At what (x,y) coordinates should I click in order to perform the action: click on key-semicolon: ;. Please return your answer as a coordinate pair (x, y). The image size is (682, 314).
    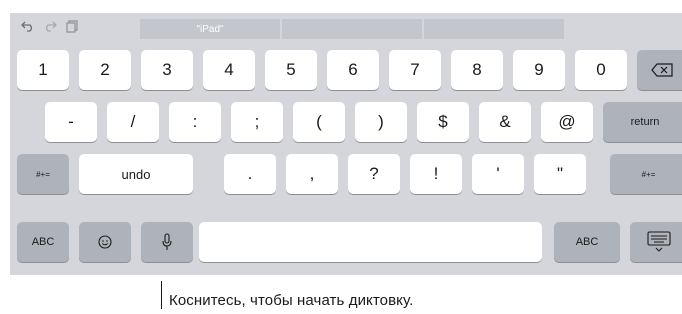
    Looking at the image, I should click on (257, 122).